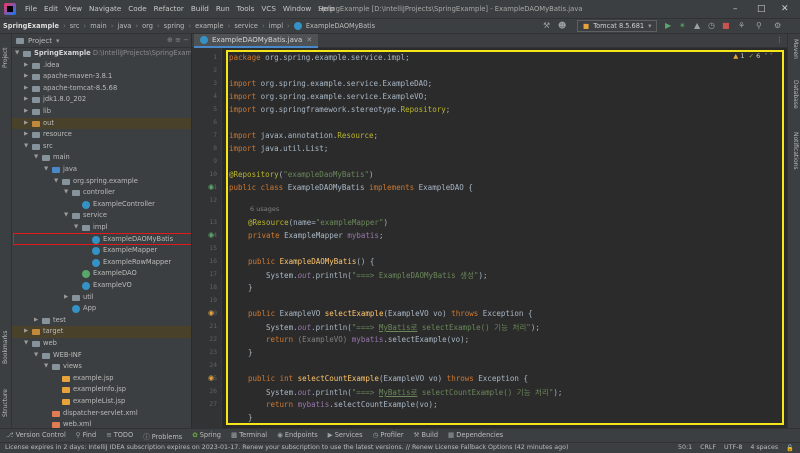 The image size is (800, 453). What do you see at coordinates (256, 41) in the screenshot?
I see `tab-exampledaomybatis: ExampleDAOMyBatis.java ✕` at bounding box center [256, 41].